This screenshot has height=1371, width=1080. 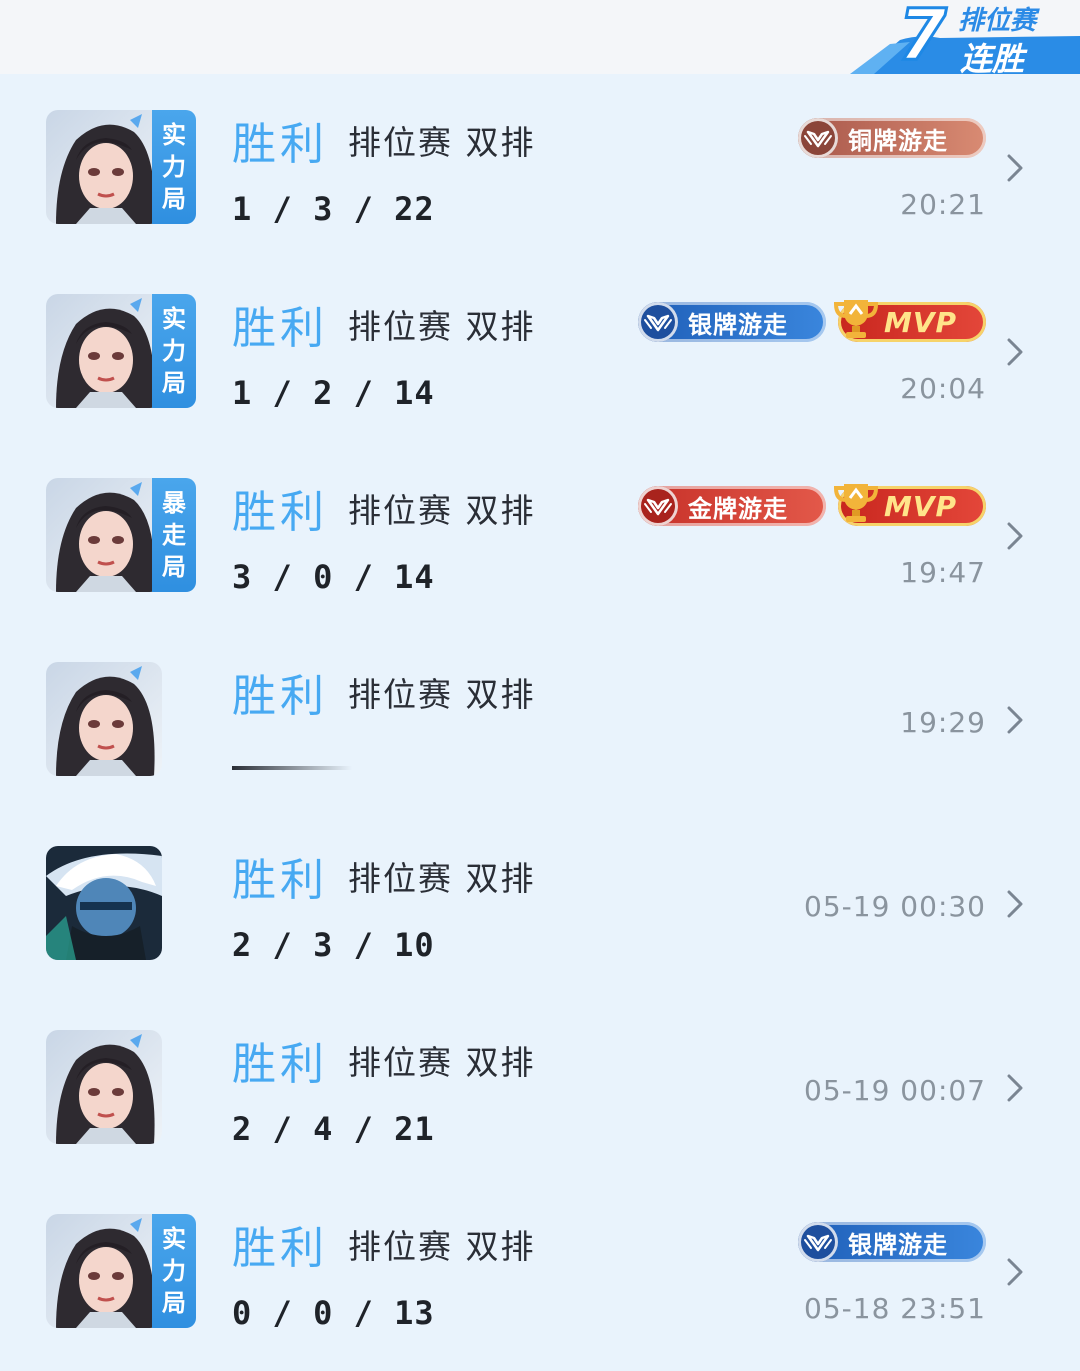 I want to click on win-streak-banner: 7 排位赛 连胜, so click(x=960, y=39).